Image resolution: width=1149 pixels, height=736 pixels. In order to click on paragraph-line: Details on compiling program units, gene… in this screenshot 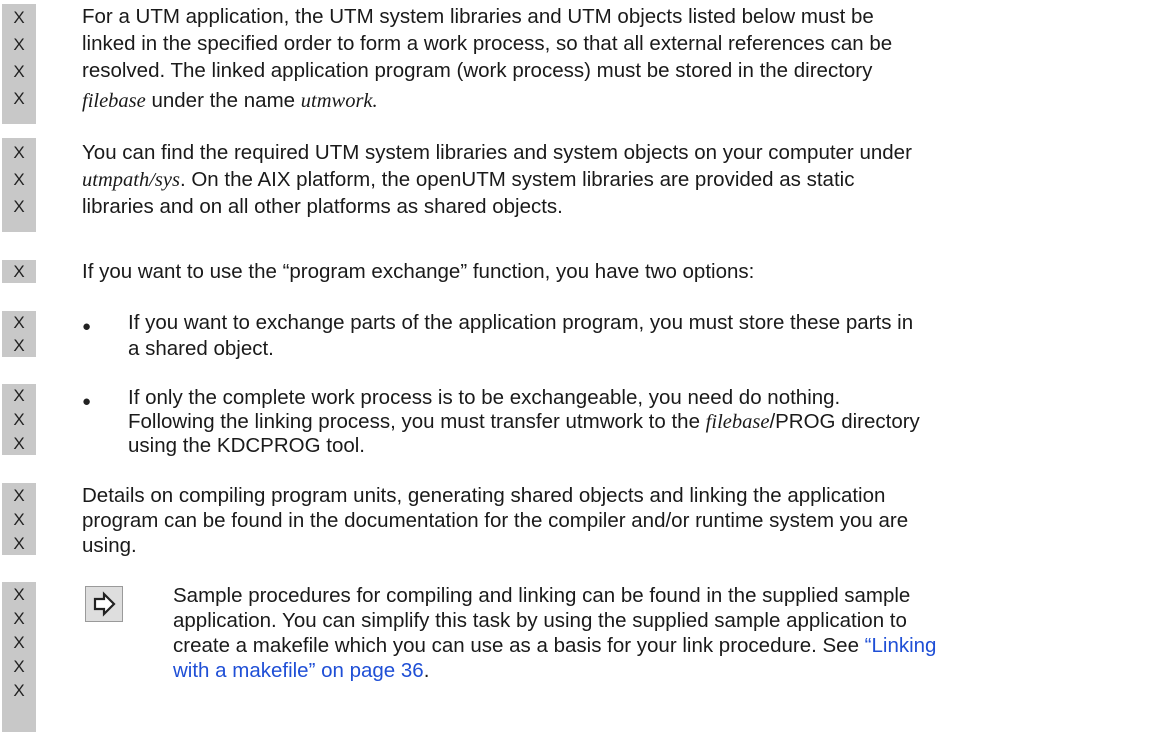, I will do `click(484, 495)`.